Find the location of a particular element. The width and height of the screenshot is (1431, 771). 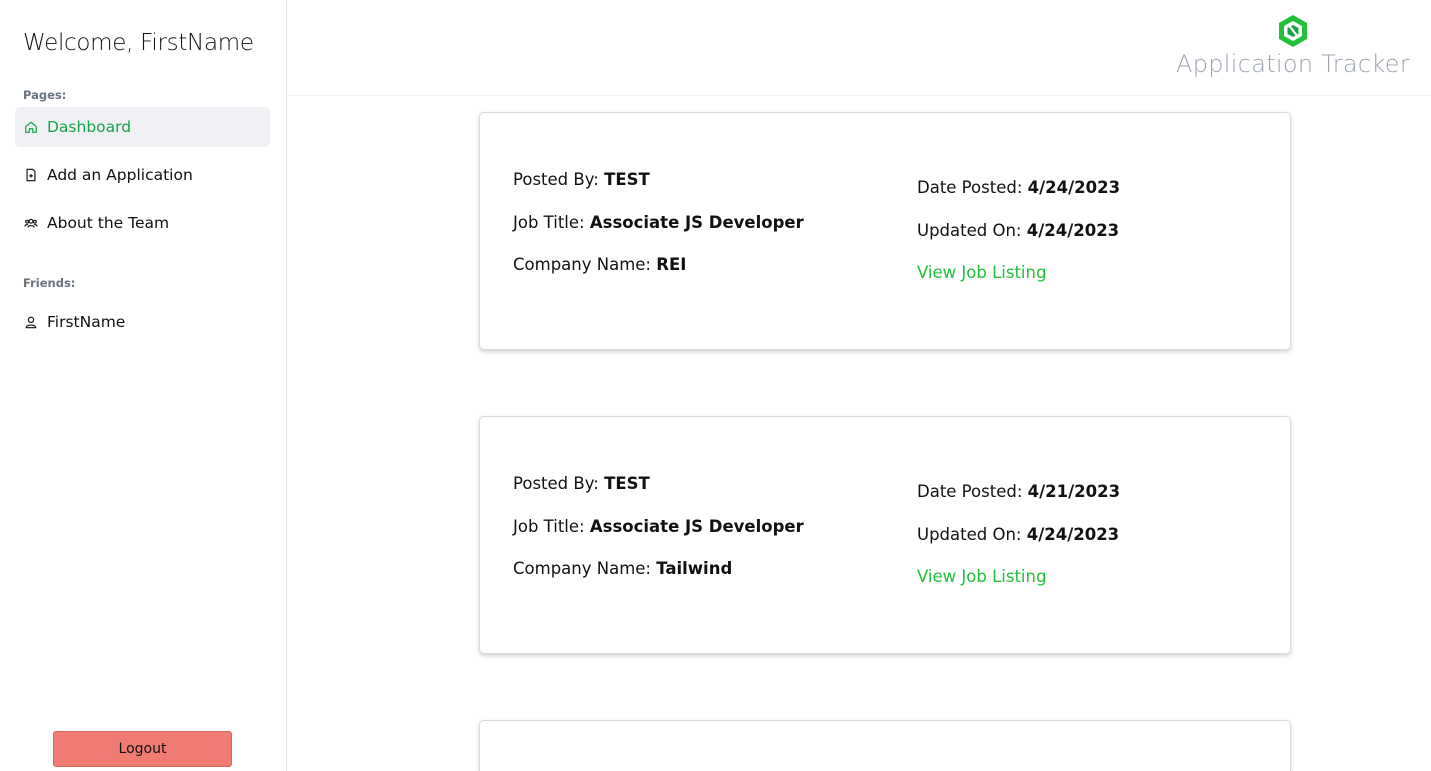

company-name-value: REI is located at coordinates (671, 264).